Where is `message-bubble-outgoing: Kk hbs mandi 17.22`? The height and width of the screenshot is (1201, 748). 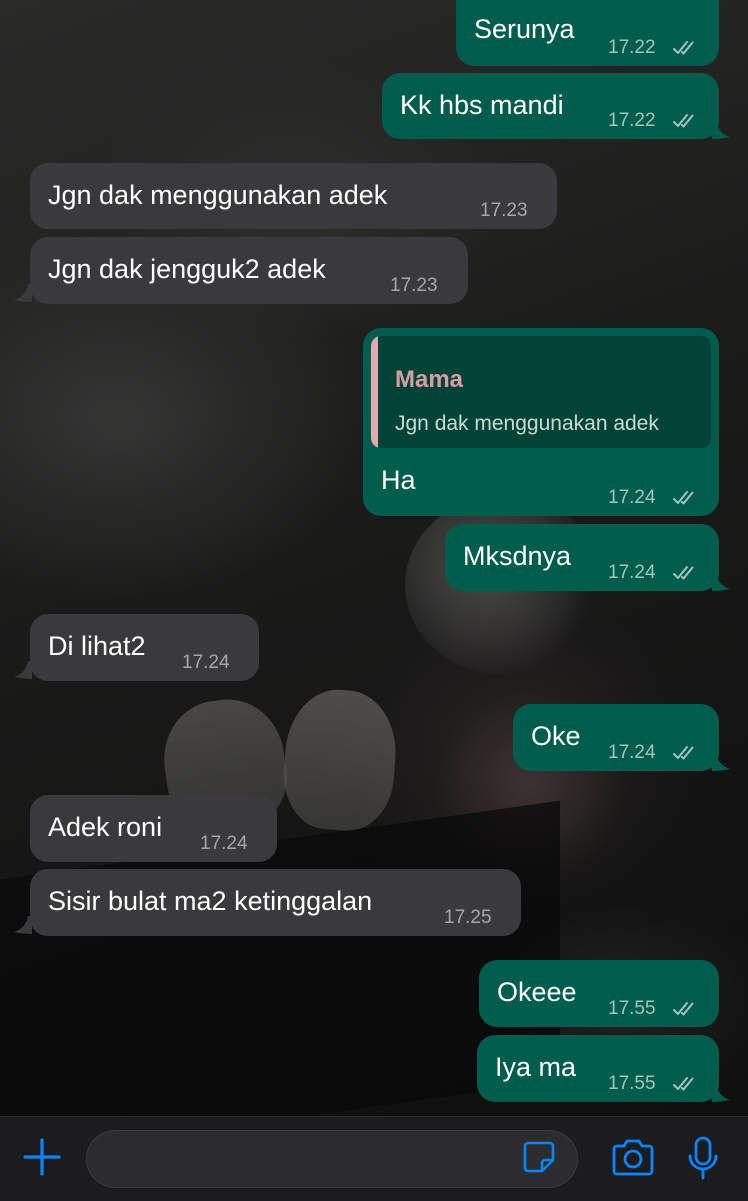
message-bubble-outgoing: Kk hbs mandi 17.22 is located at coordinates (550, 106).